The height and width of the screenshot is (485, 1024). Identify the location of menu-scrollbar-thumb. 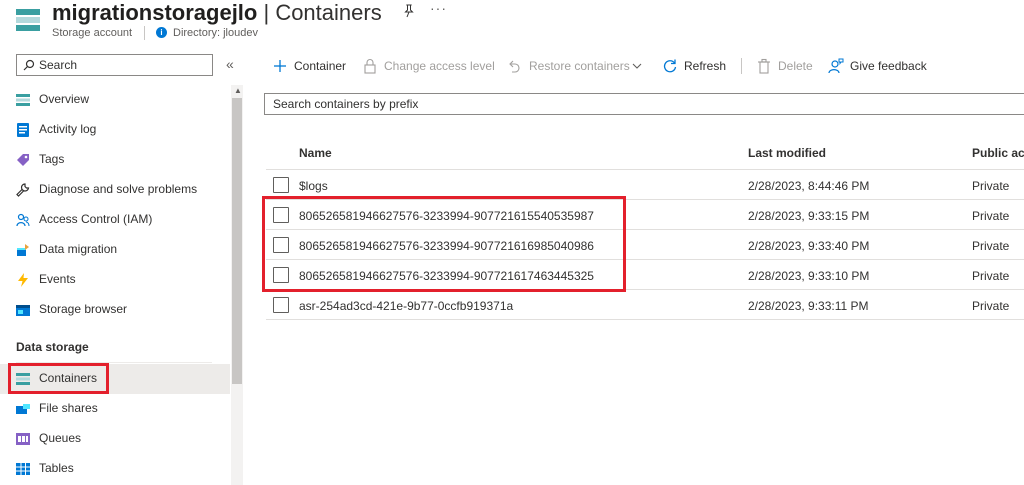
(237, 241).